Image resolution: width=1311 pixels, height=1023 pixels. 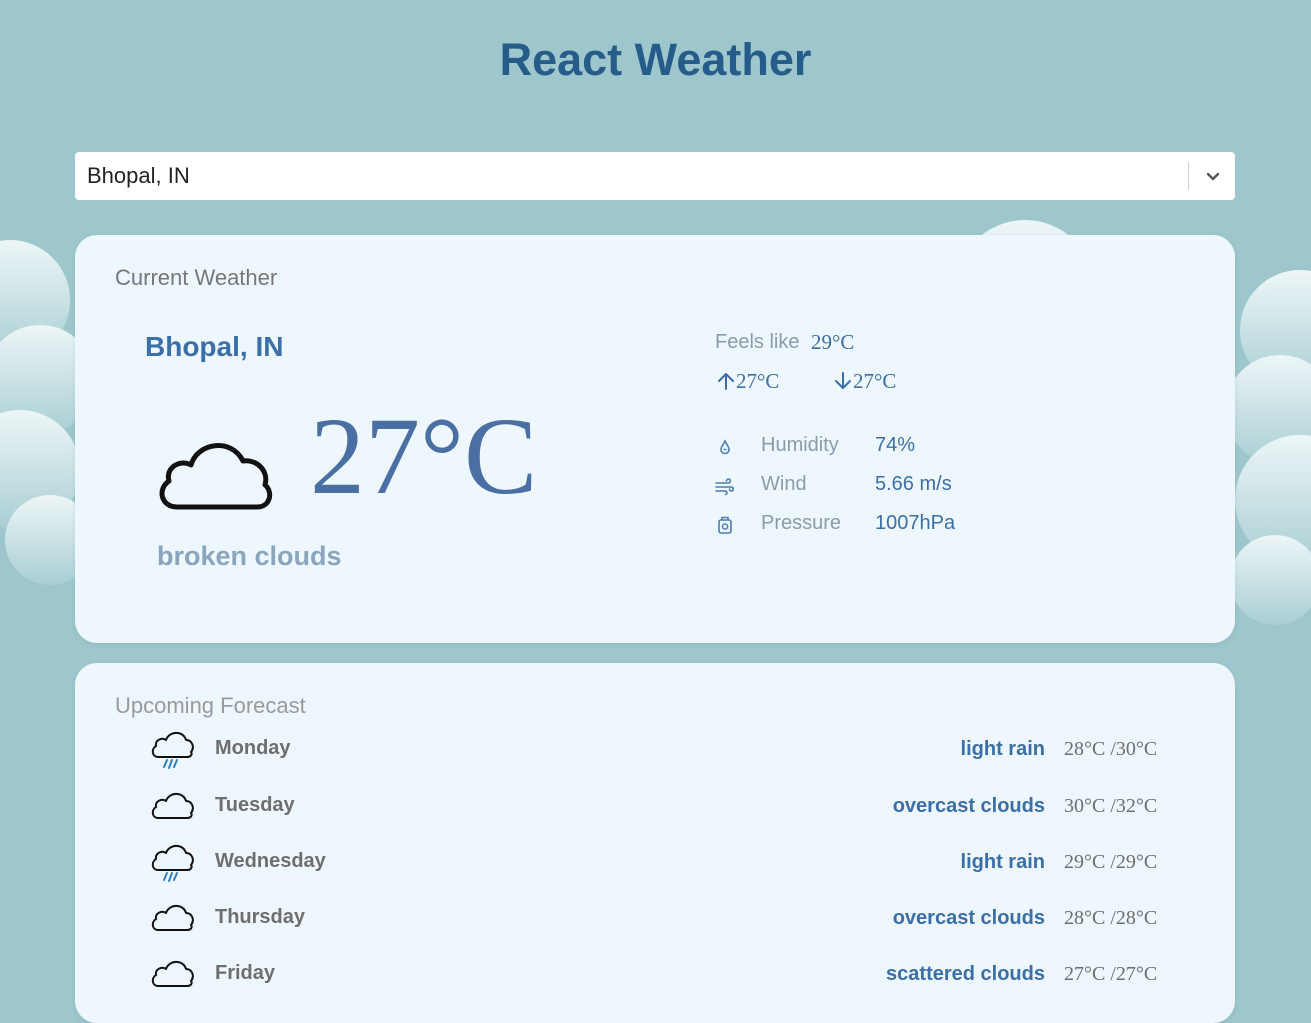 What do you see at coordinates (138, 176) in the screenshot?
I see `city-select-value: Bhopal, IN` at bounding box center [138, 176].